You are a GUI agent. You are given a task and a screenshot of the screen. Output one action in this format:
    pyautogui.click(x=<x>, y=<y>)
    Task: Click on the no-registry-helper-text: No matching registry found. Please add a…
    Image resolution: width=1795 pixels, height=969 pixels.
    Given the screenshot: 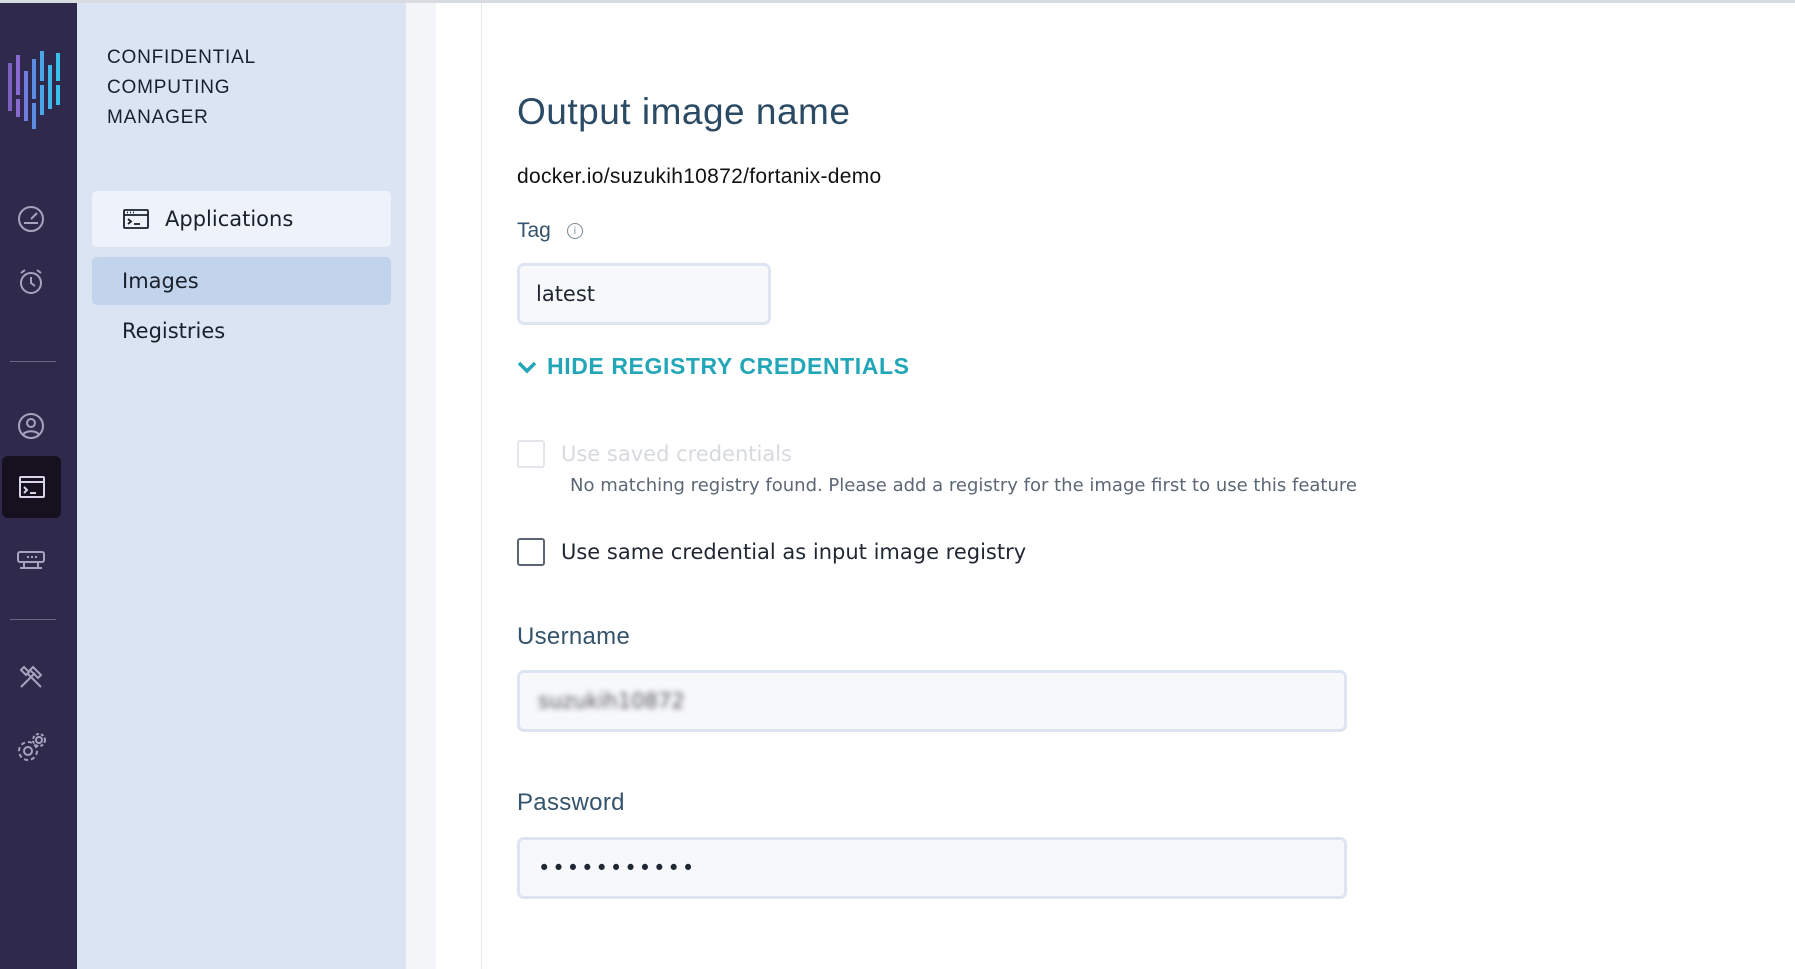 What is the action you would take?
    pyautogui.click(x=963, y=485)
    